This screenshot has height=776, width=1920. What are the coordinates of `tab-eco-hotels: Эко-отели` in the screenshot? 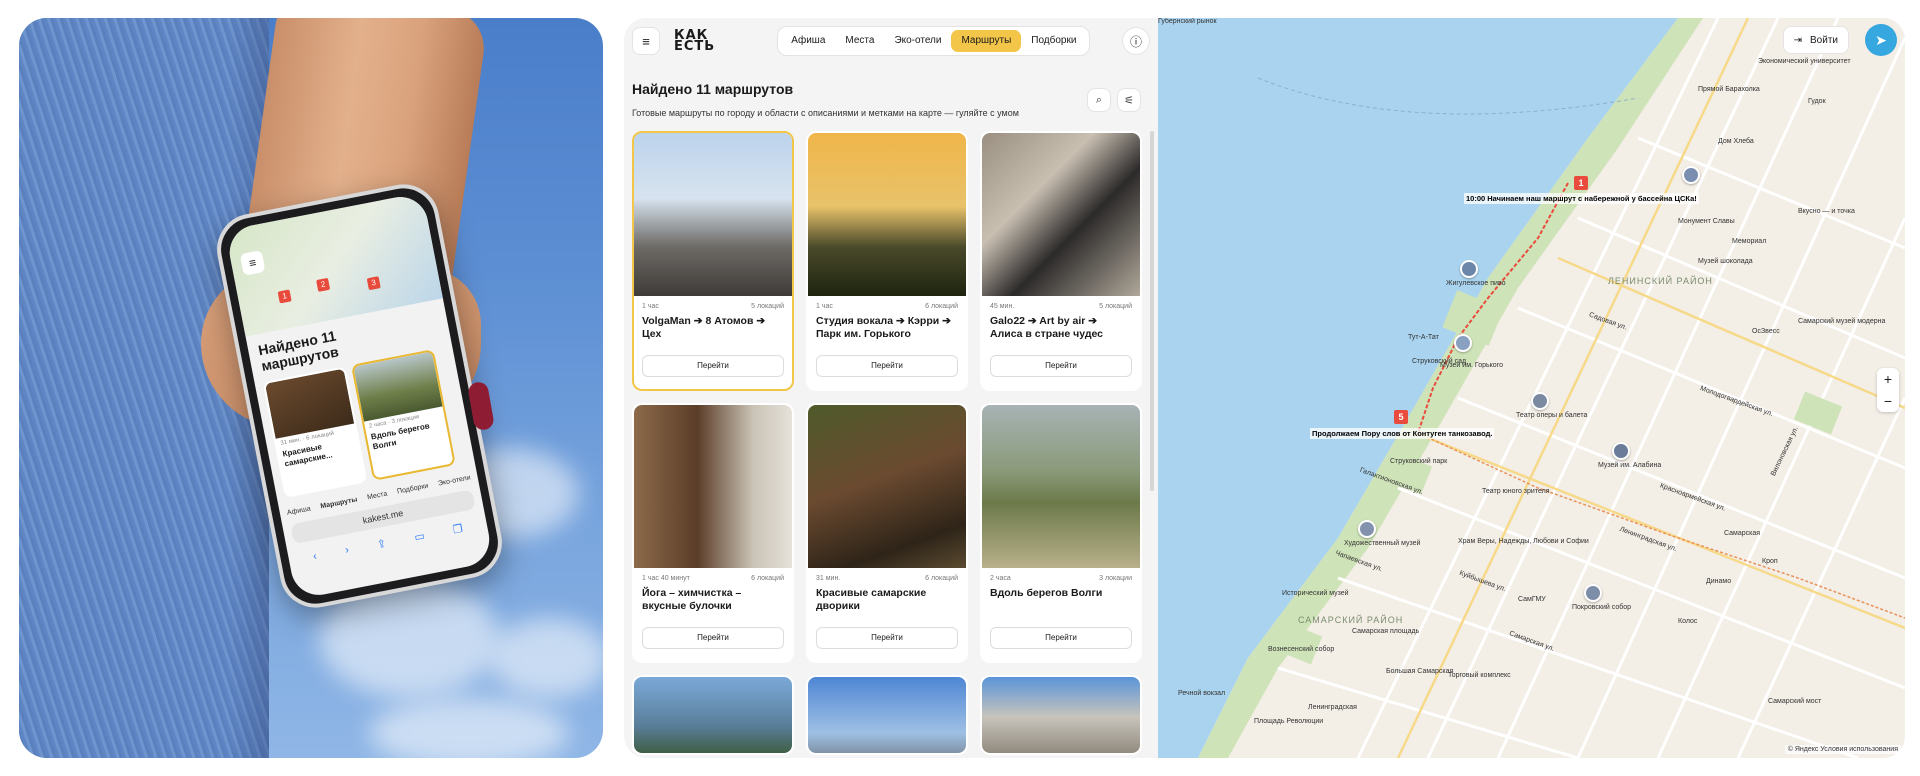 It's located at (917, 41).